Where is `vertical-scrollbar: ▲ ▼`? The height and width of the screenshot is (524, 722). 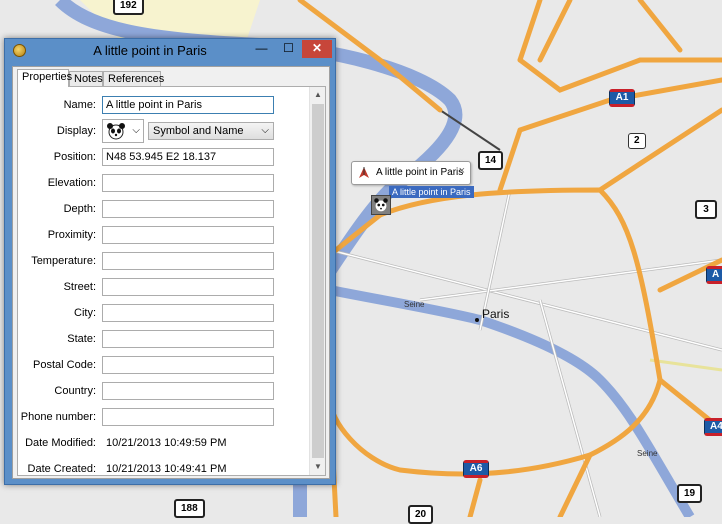 vertical-scrollbar: ▲ ▼ is located at coordinates (317, 281).